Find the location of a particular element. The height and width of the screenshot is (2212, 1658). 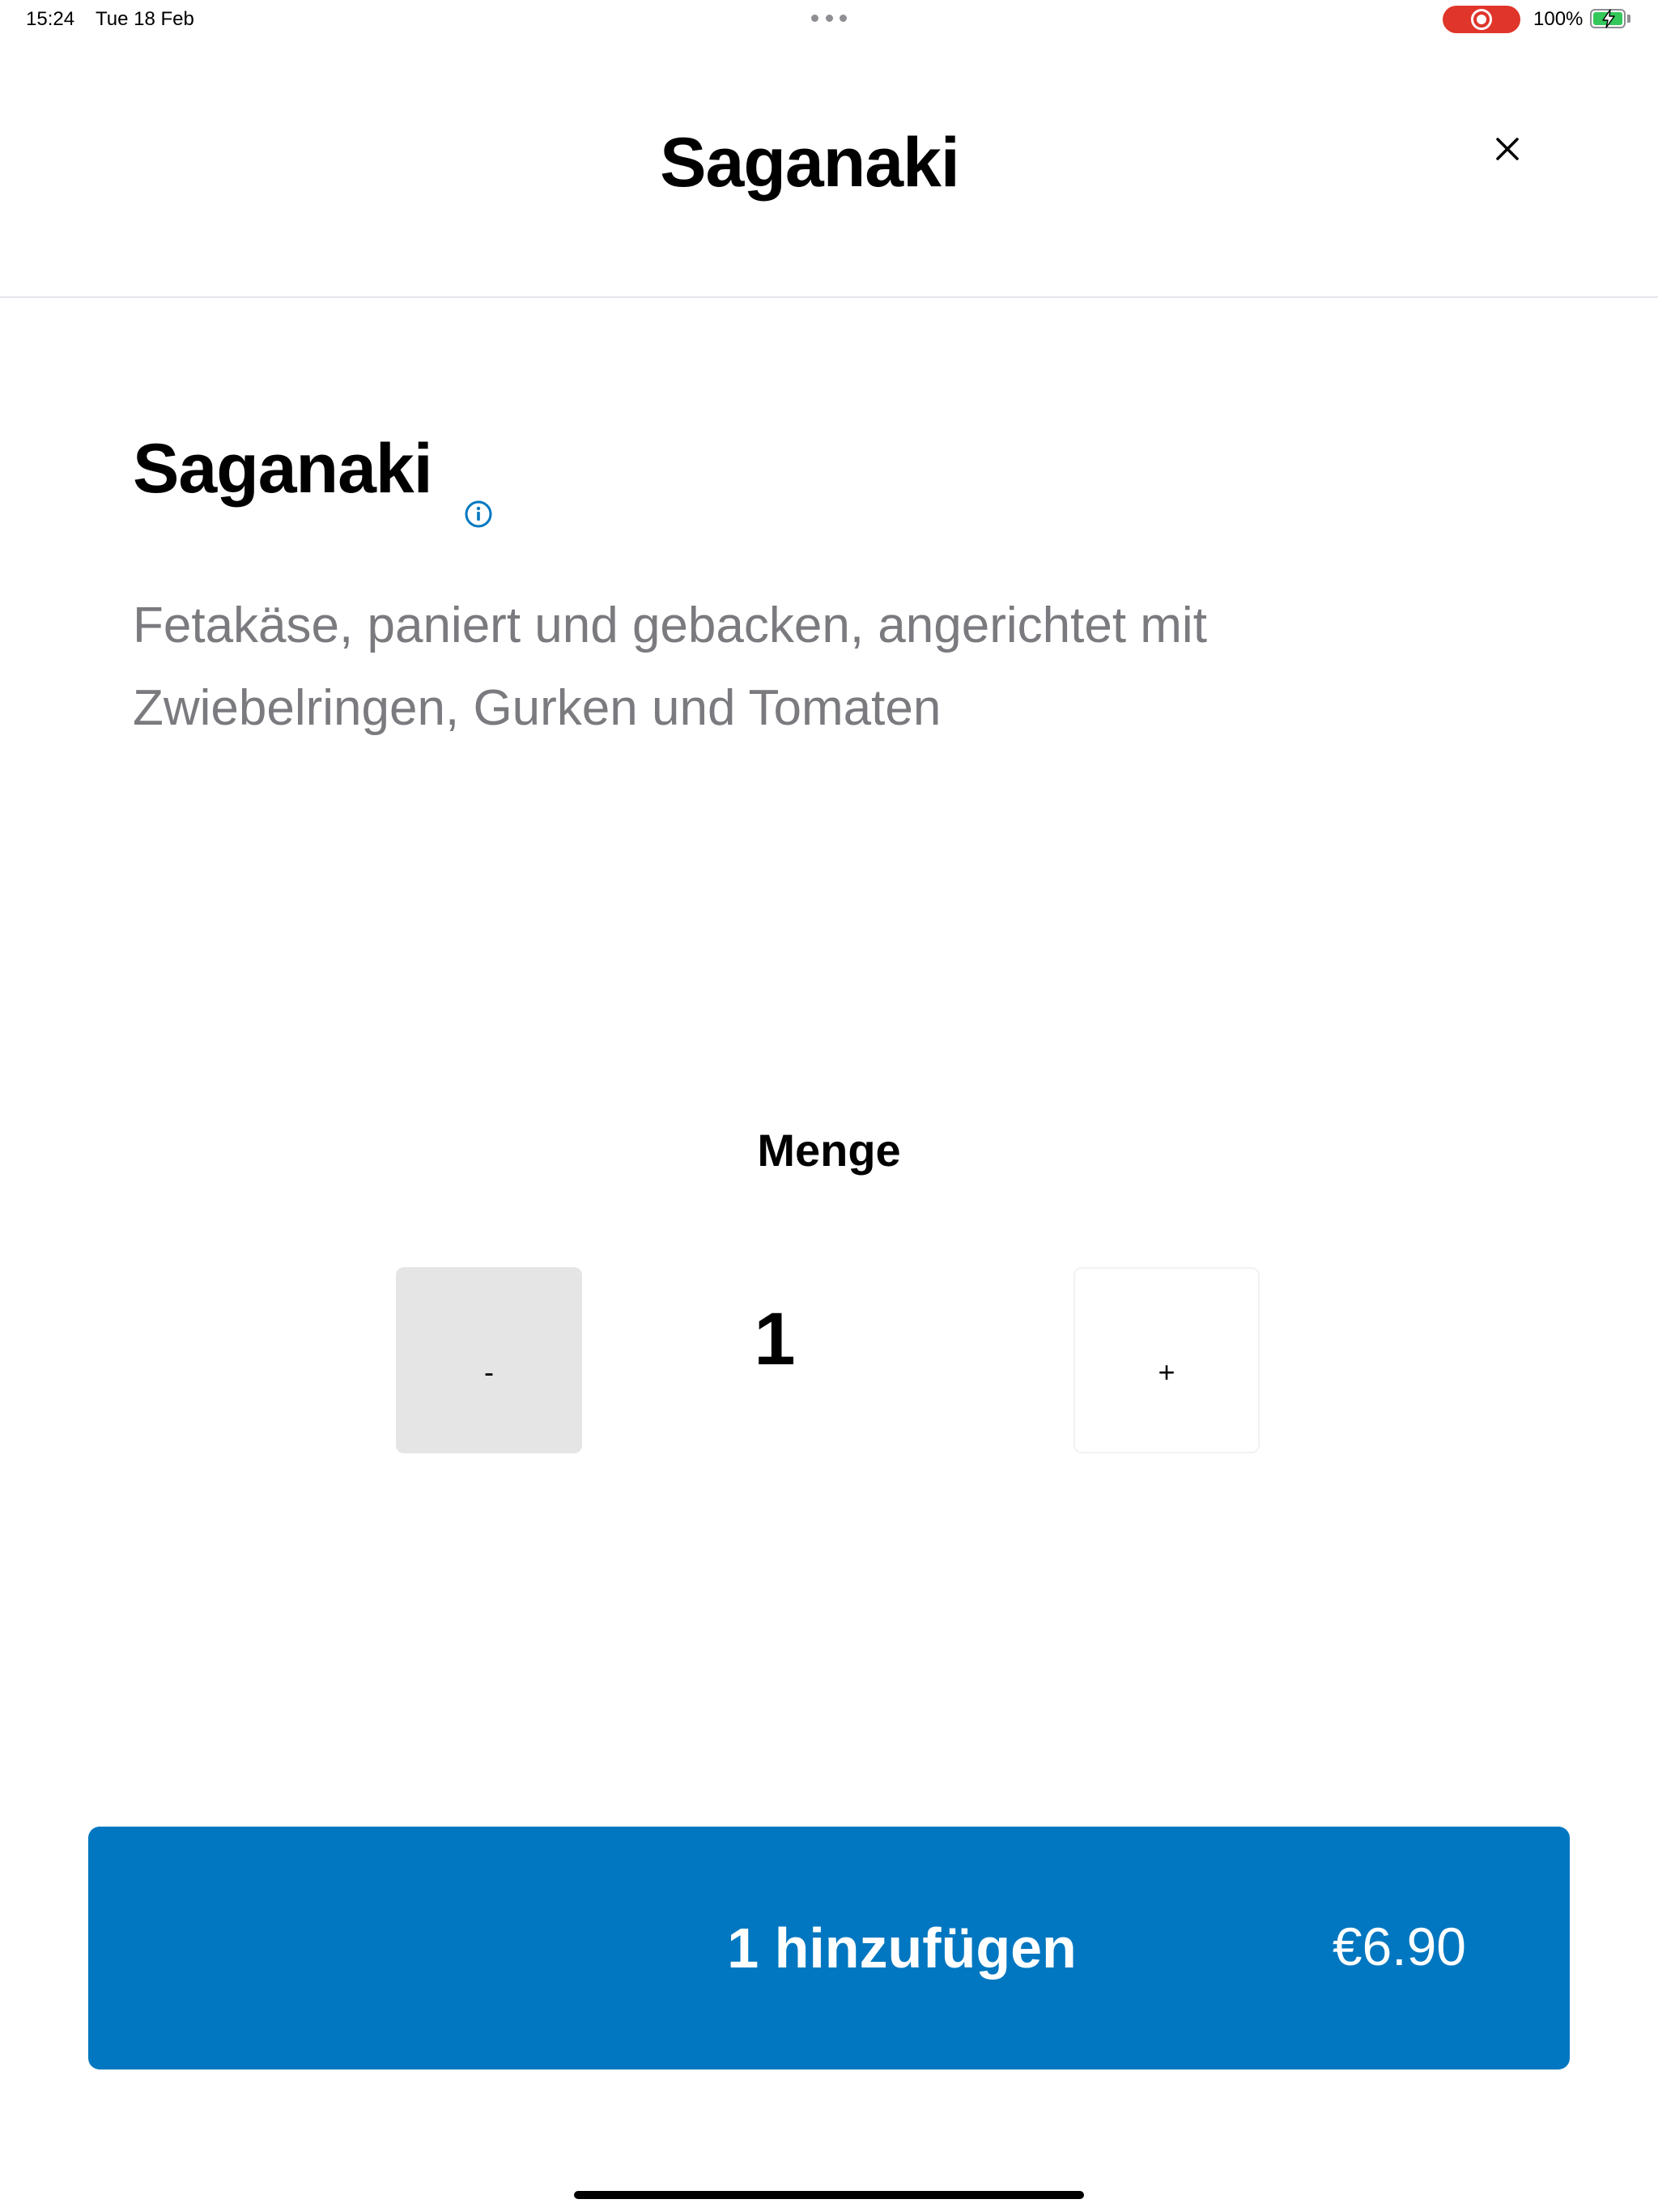

battery-cap is located at coordinates (1628, 19).